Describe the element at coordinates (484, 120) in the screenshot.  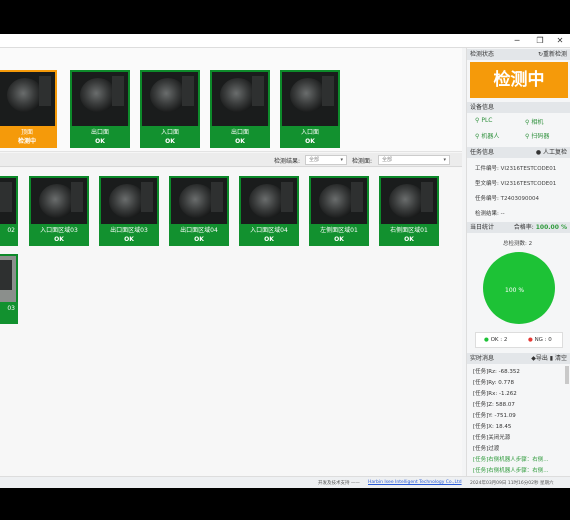
I see `device-plc: ⚲ PLC` at that location.